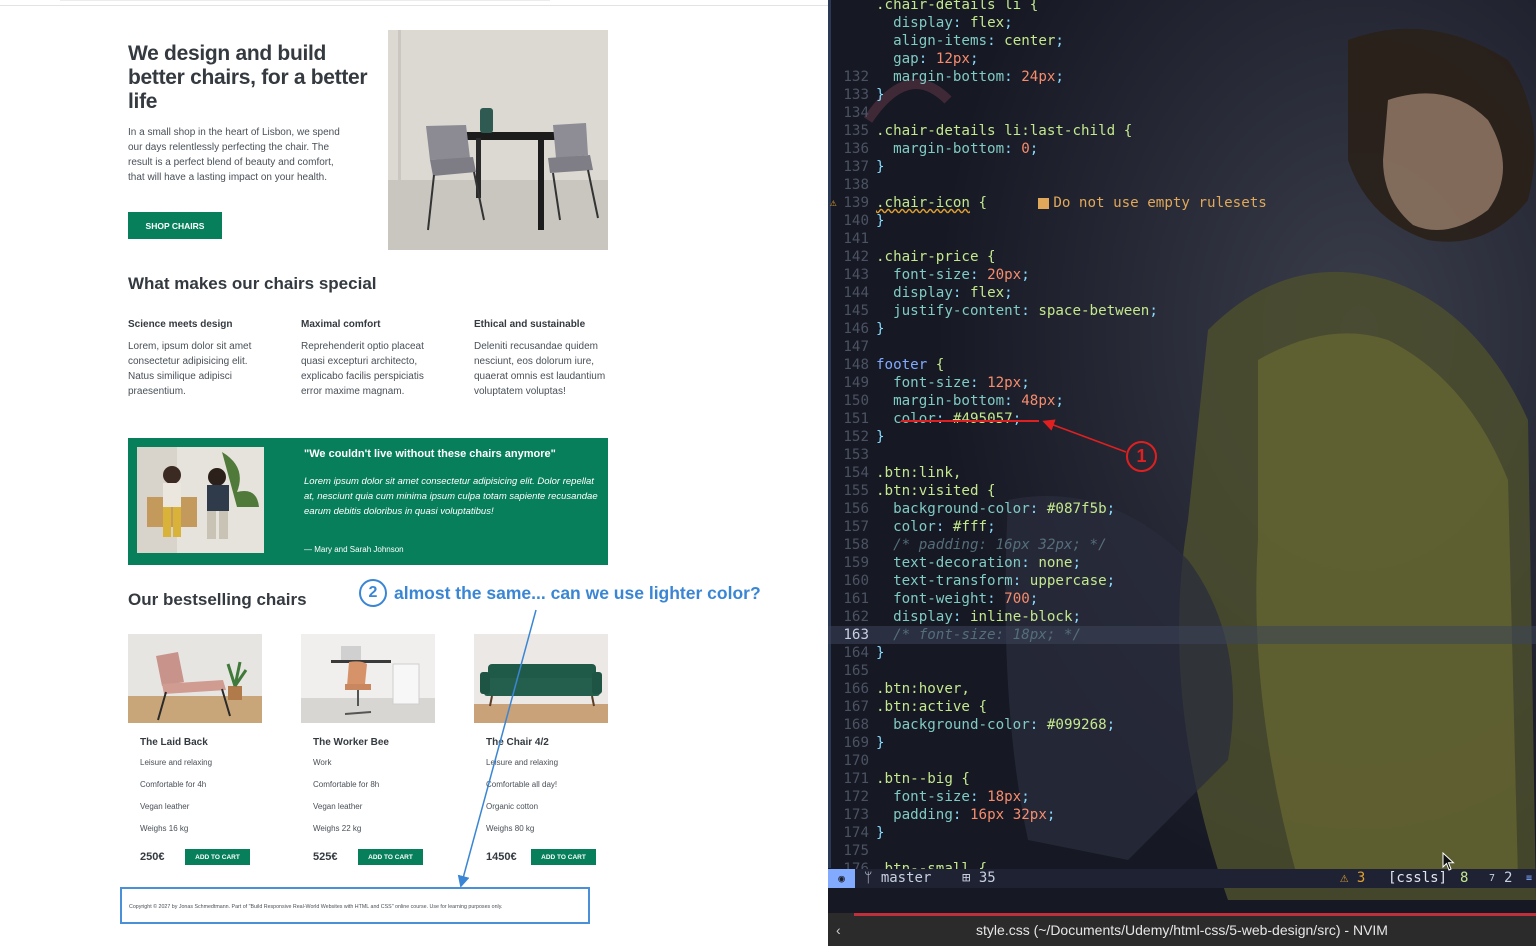 This screenshot has height=946, width=1536. Describe the element at coordinates (961, 797) in the screenshot. I see `code-text: font-size: 18px;` at that location.